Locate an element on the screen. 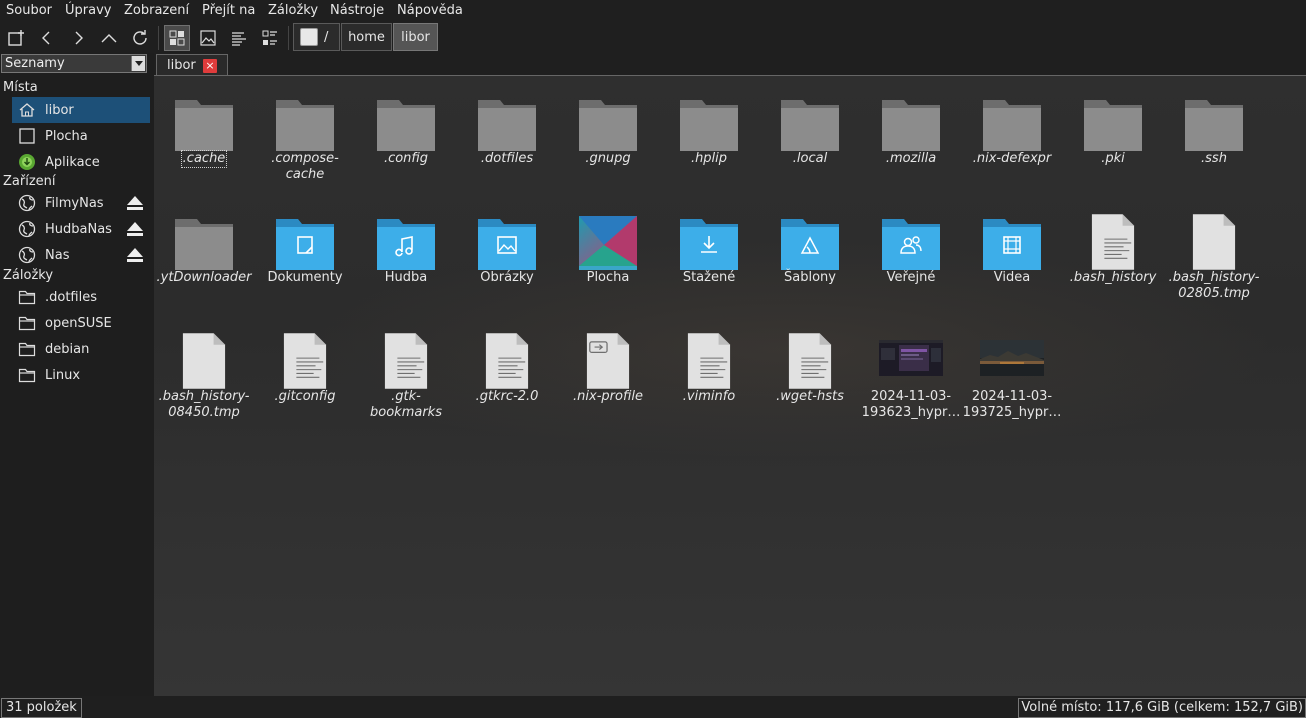 The height and width of the screenshot is (718, 1306). thumbnail-view-button is located at coordinates (208, 38).